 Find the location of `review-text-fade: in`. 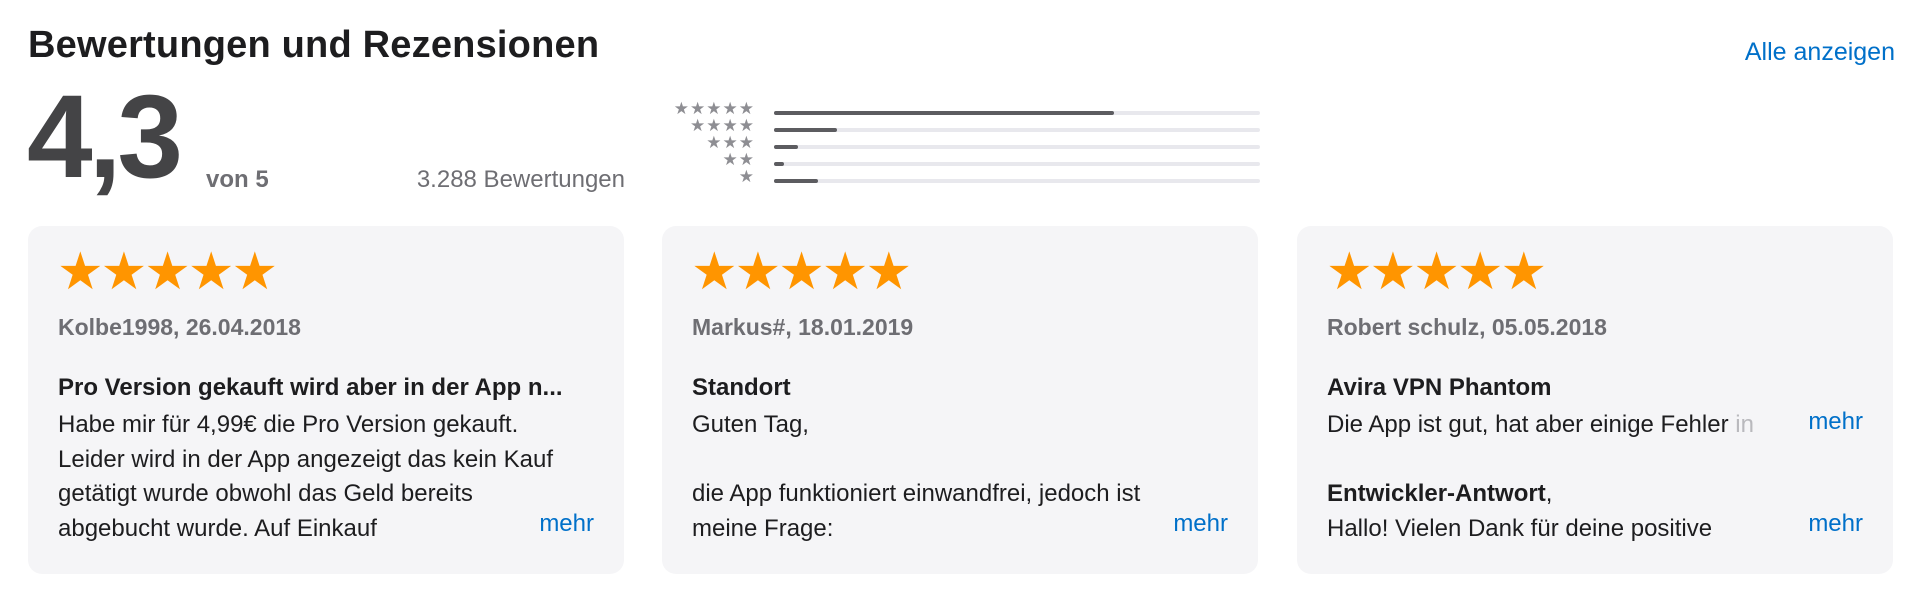

review-text-fade: in is located at coordinates (1741, 424).